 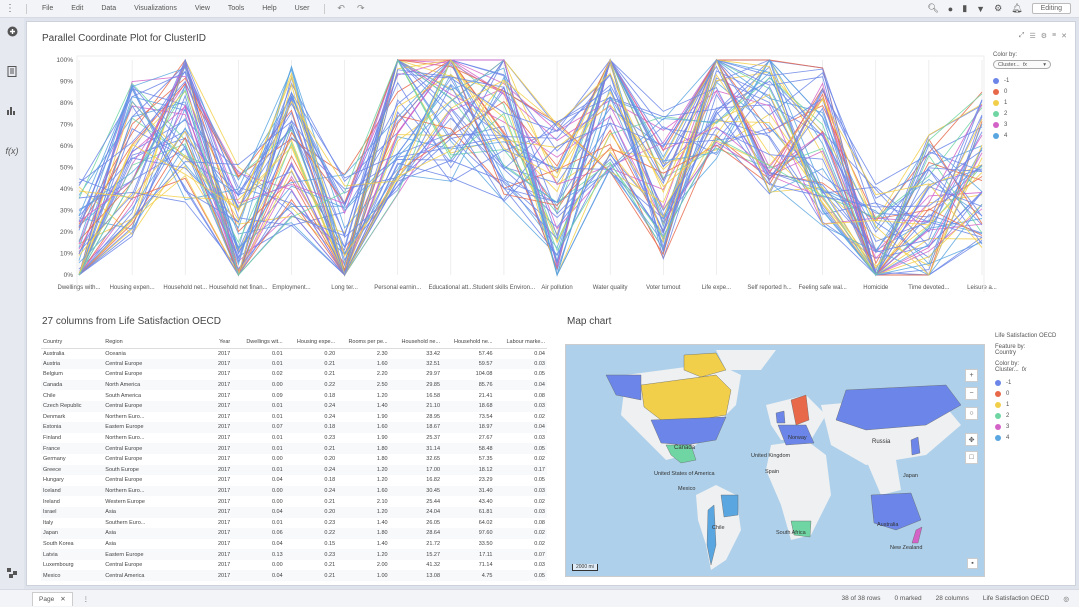 I want to click on map-legend-item: 0, so click(x=1025, y=393).